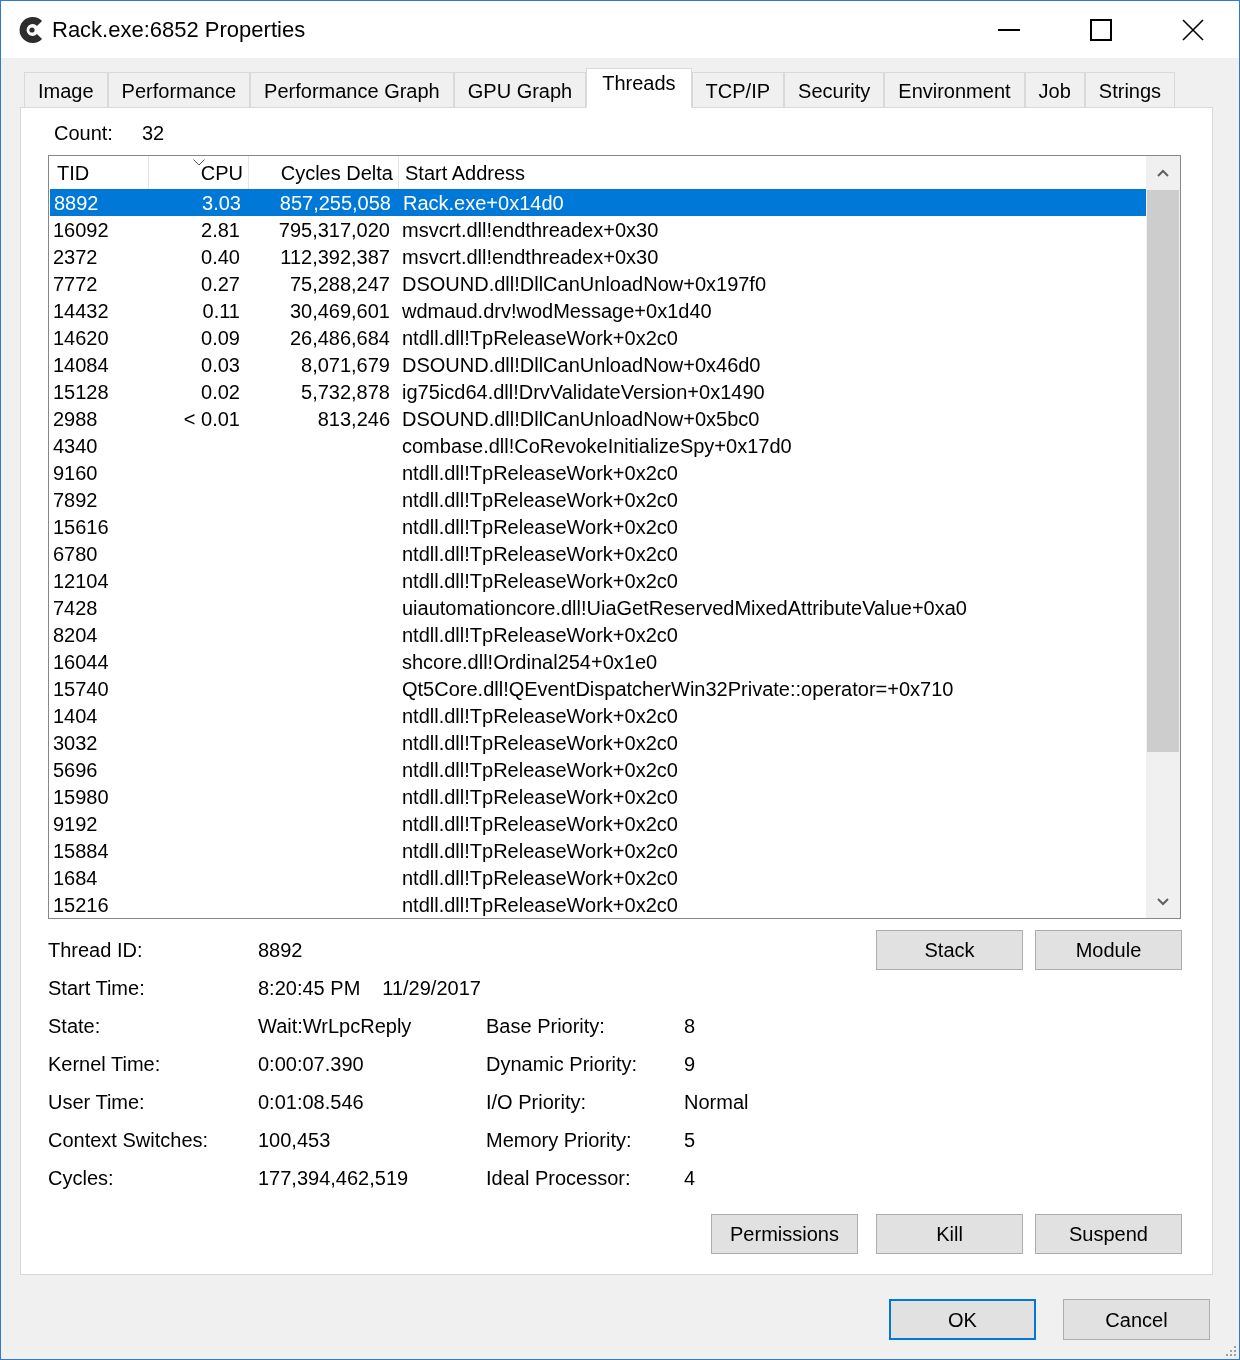  What do you see at coordinates (179, 89) in the screenshot?
I see `tab: Performance` at bounding box center [179, 89].